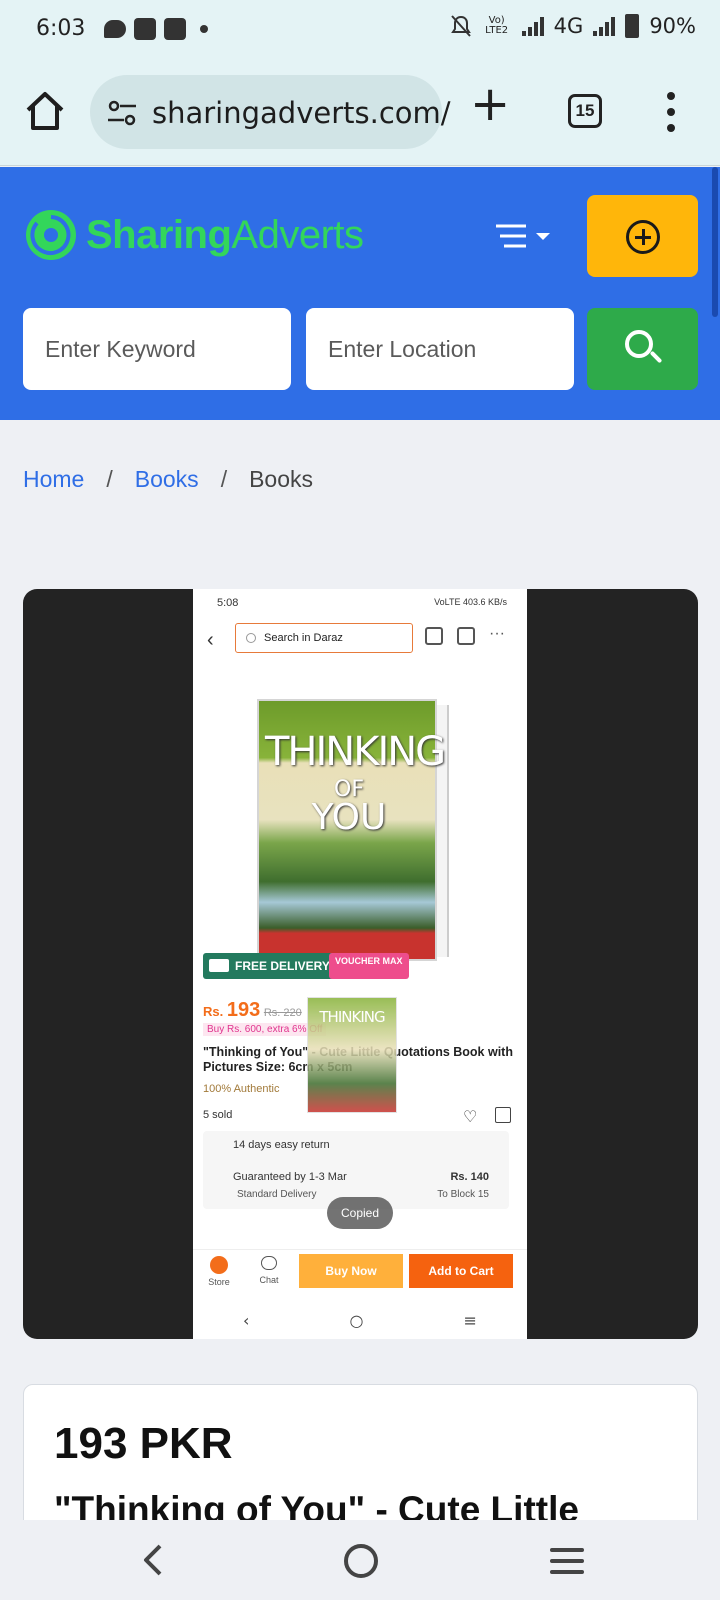 Image resolution: width=720 pixels, height=1600 pixels. I want to click on category-menu-icon, so click(526, 236).